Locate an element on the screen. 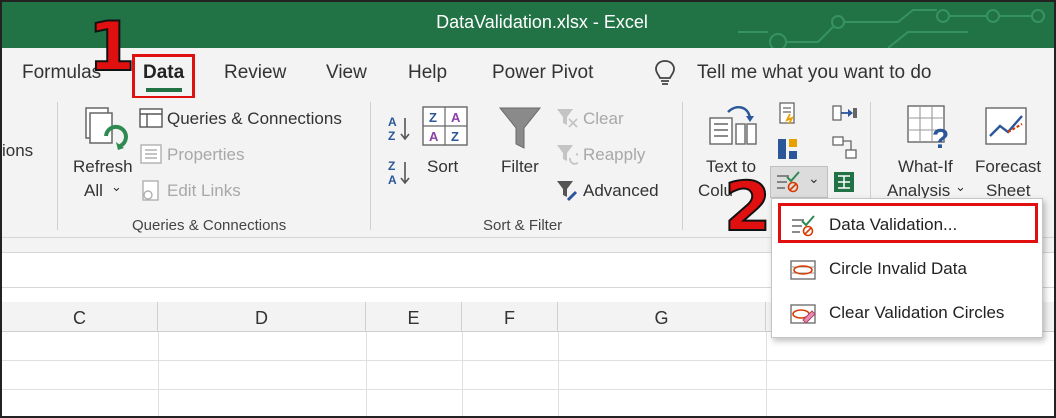 This screenshot has height=418, width=1056. edit-links-button: Edit Links is located at coordinates (204, 191).